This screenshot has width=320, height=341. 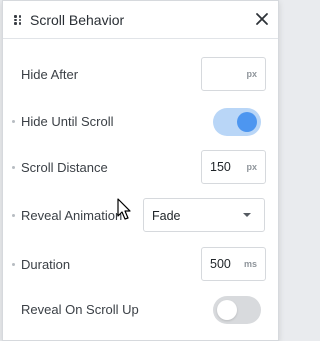 I want to click on reveal-on-scroll-up-row: Reveal On Scroll Up, so click(x=141, y=312).